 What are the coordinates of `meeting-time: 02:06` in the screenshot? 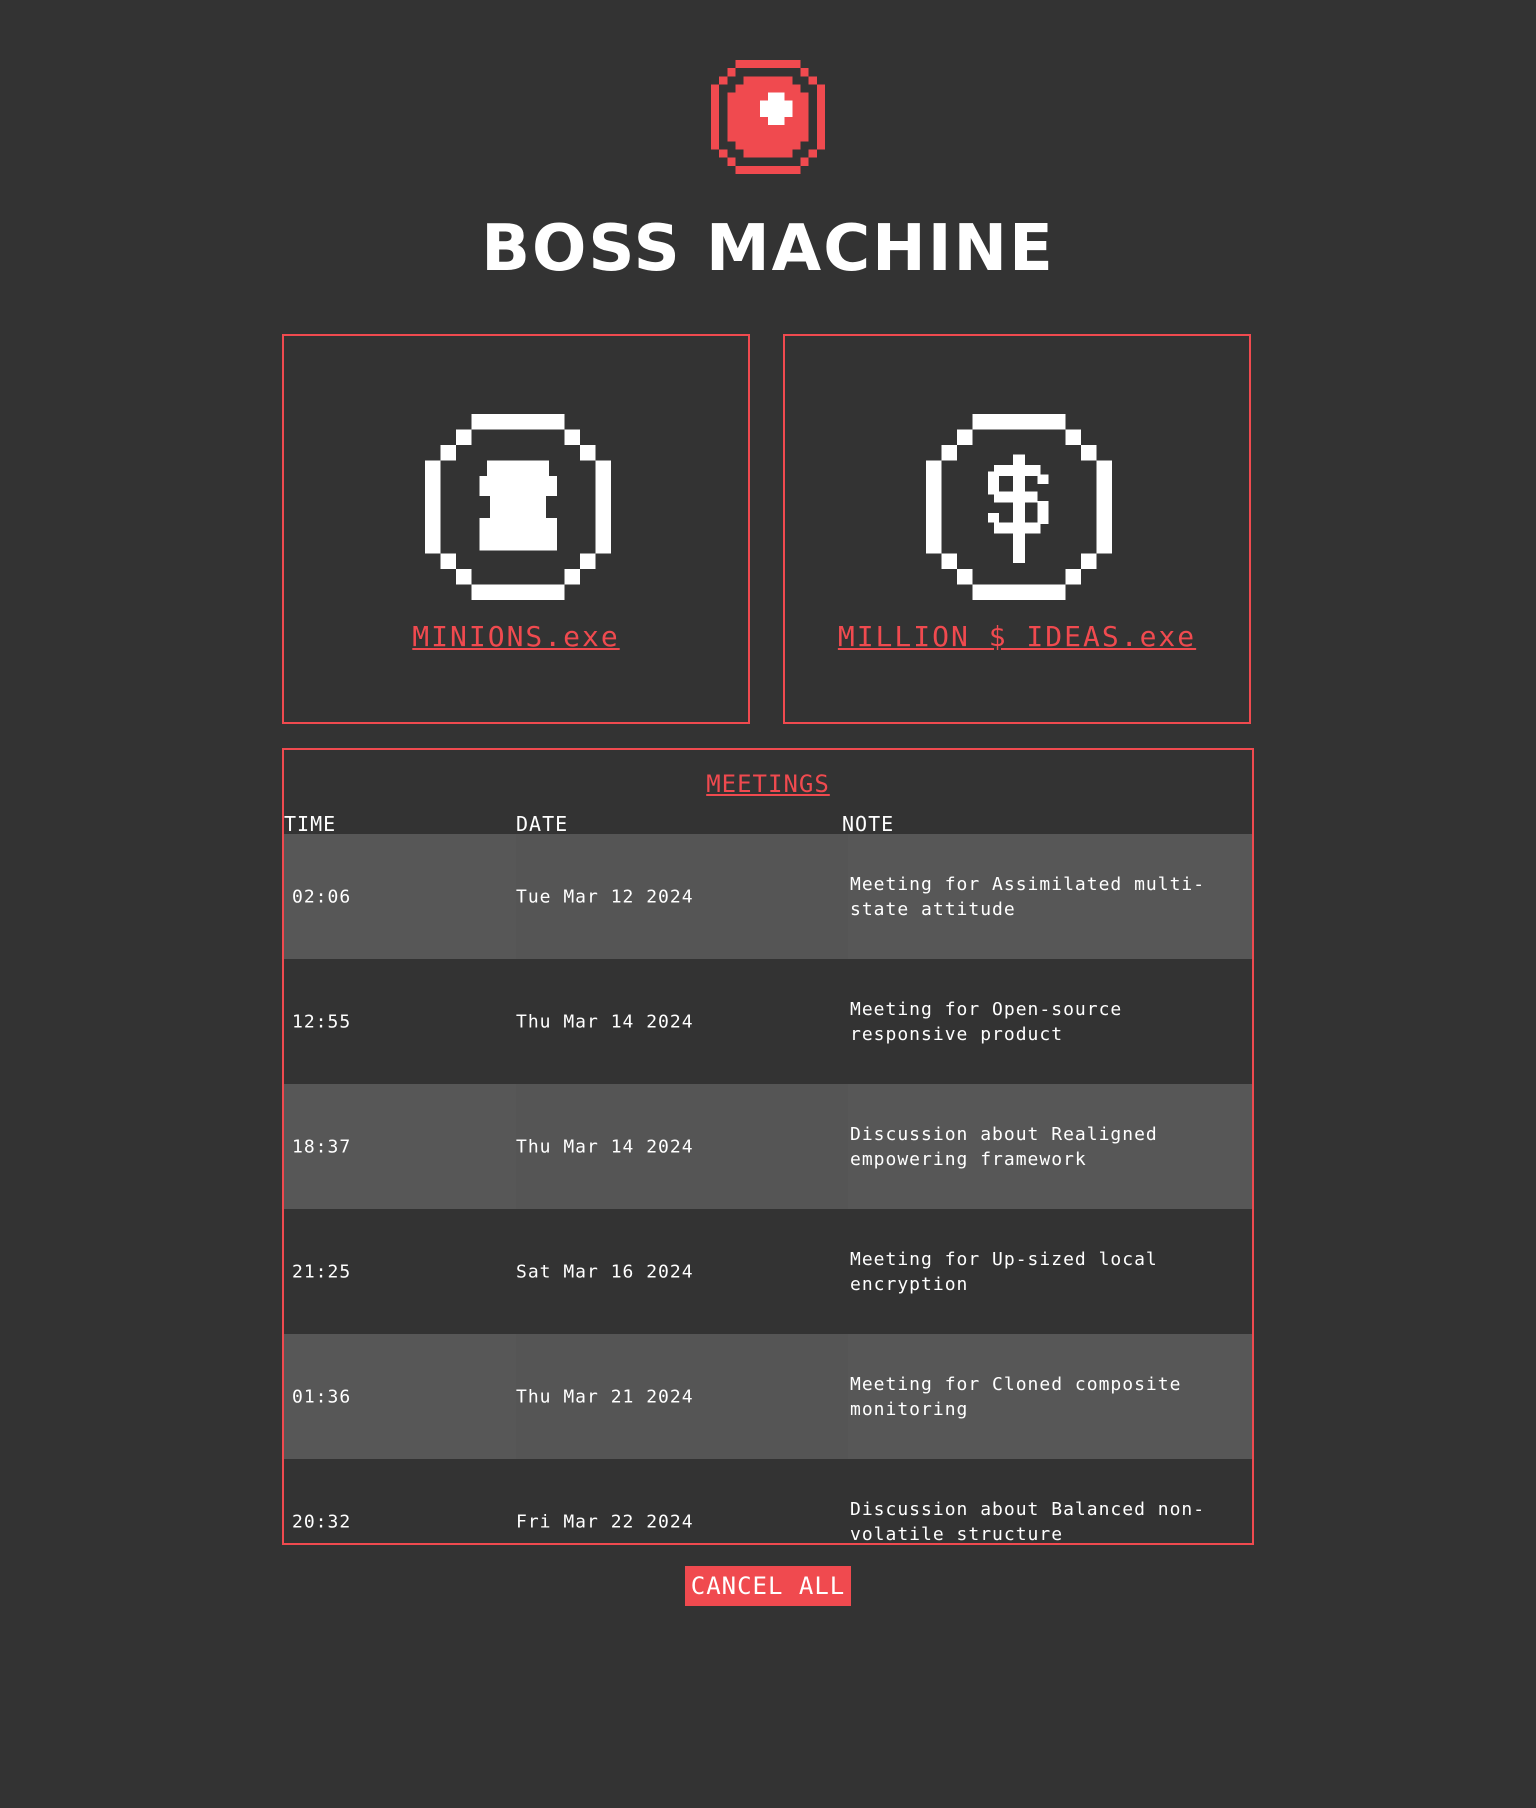 It's located at (322, 896).